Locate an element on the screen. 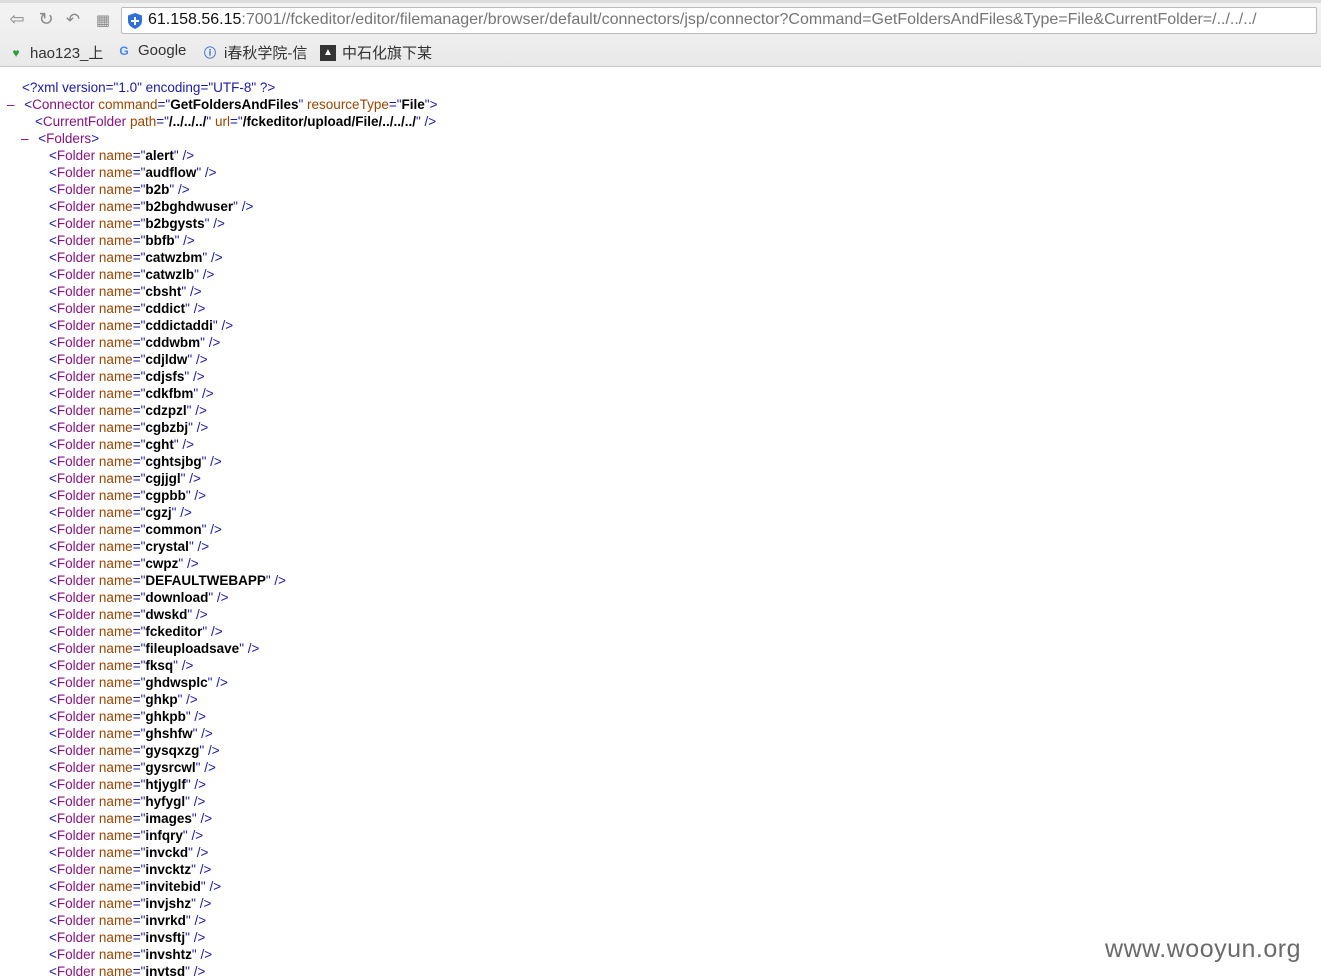  folder-line: <Folder name="htjyglf" /> is located at coordinates (128, 784).